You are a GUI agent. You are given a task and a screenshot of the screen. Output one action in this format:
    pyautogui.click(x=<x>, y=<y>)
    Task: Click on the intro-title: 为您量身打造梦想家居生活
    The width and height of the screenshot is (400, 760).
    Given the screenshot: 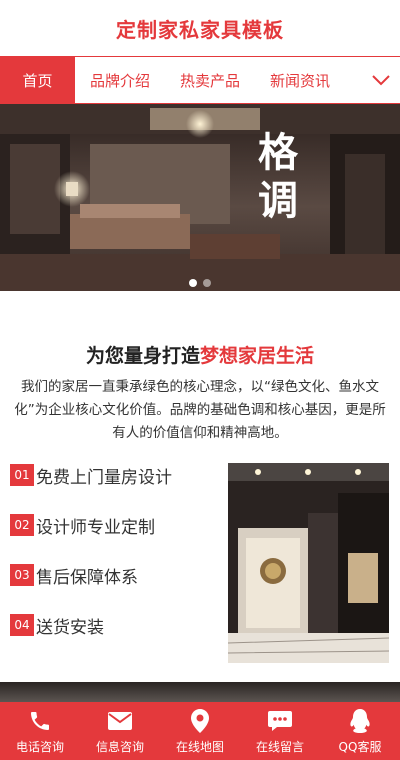 What is the action you would take?
    pyautogui.click(x=200, y=354)
    